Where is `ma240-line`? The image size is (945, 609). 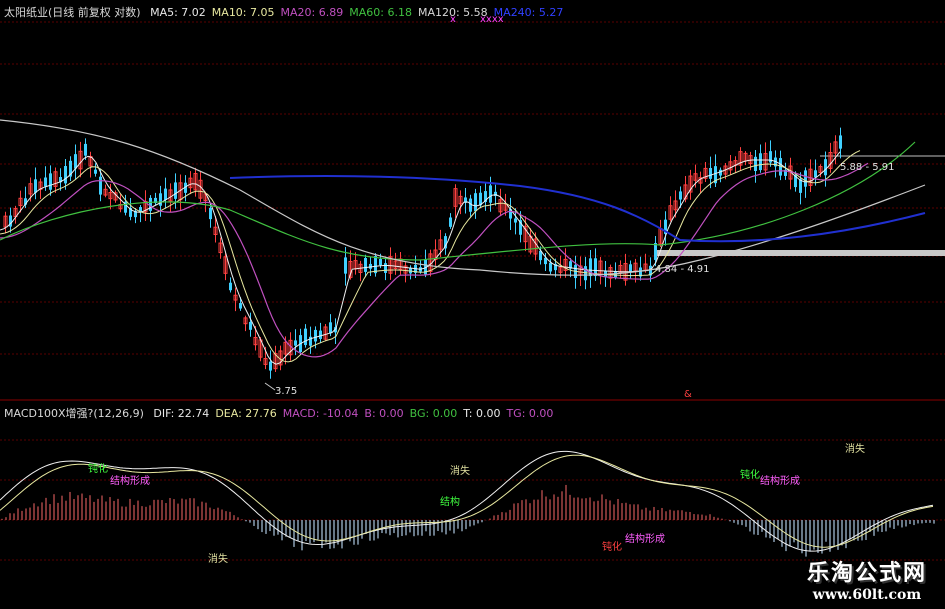 ma240-line is located at coordinates (577, 209).